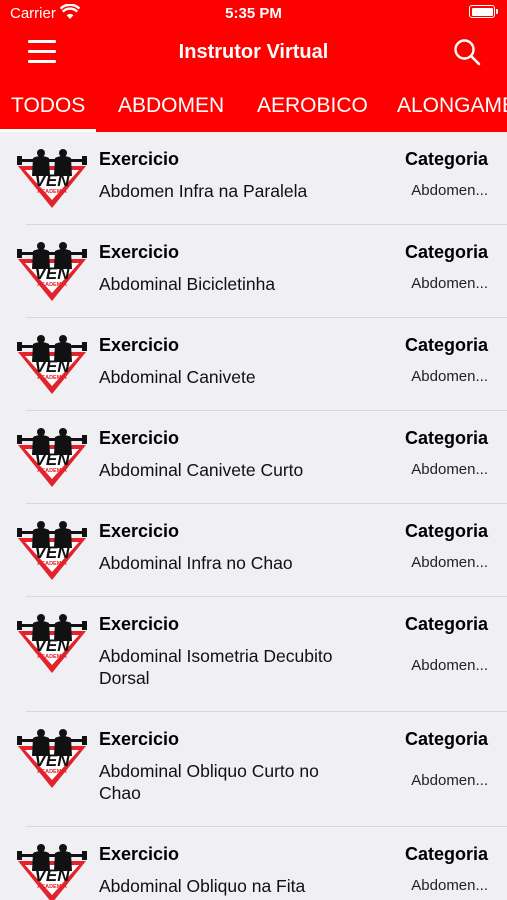 Image resolution: width=507 pixels, height=900 pixels. Describe the element at coordinates (253, 108) in the screenshot. I see `category-tabs: TODOS ABDOMEN AEROBICO ALONGAMENTO` at that location.